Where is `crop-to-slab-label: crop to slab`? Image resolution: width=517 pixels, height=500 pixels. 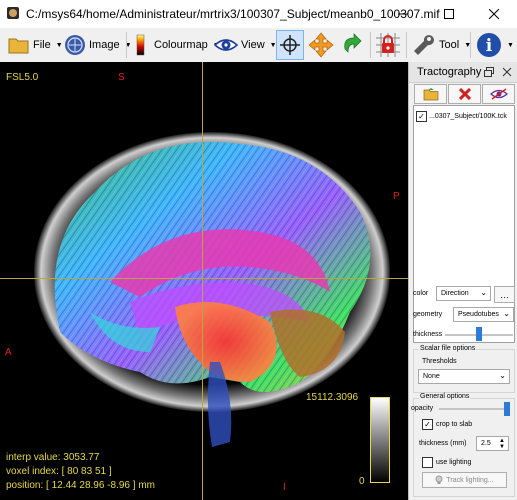
crop-to-slab-label: crop to slab is located at coordinates (454, 424).